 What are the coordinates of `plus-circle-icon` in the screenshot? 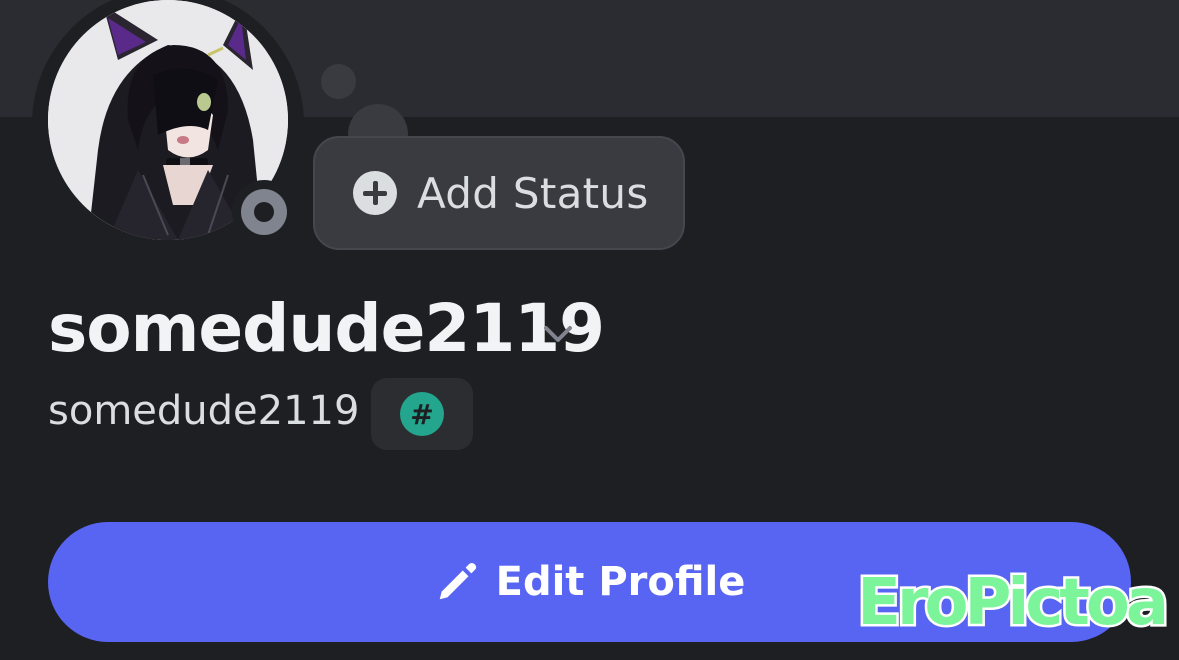 It's located at (375, 193).